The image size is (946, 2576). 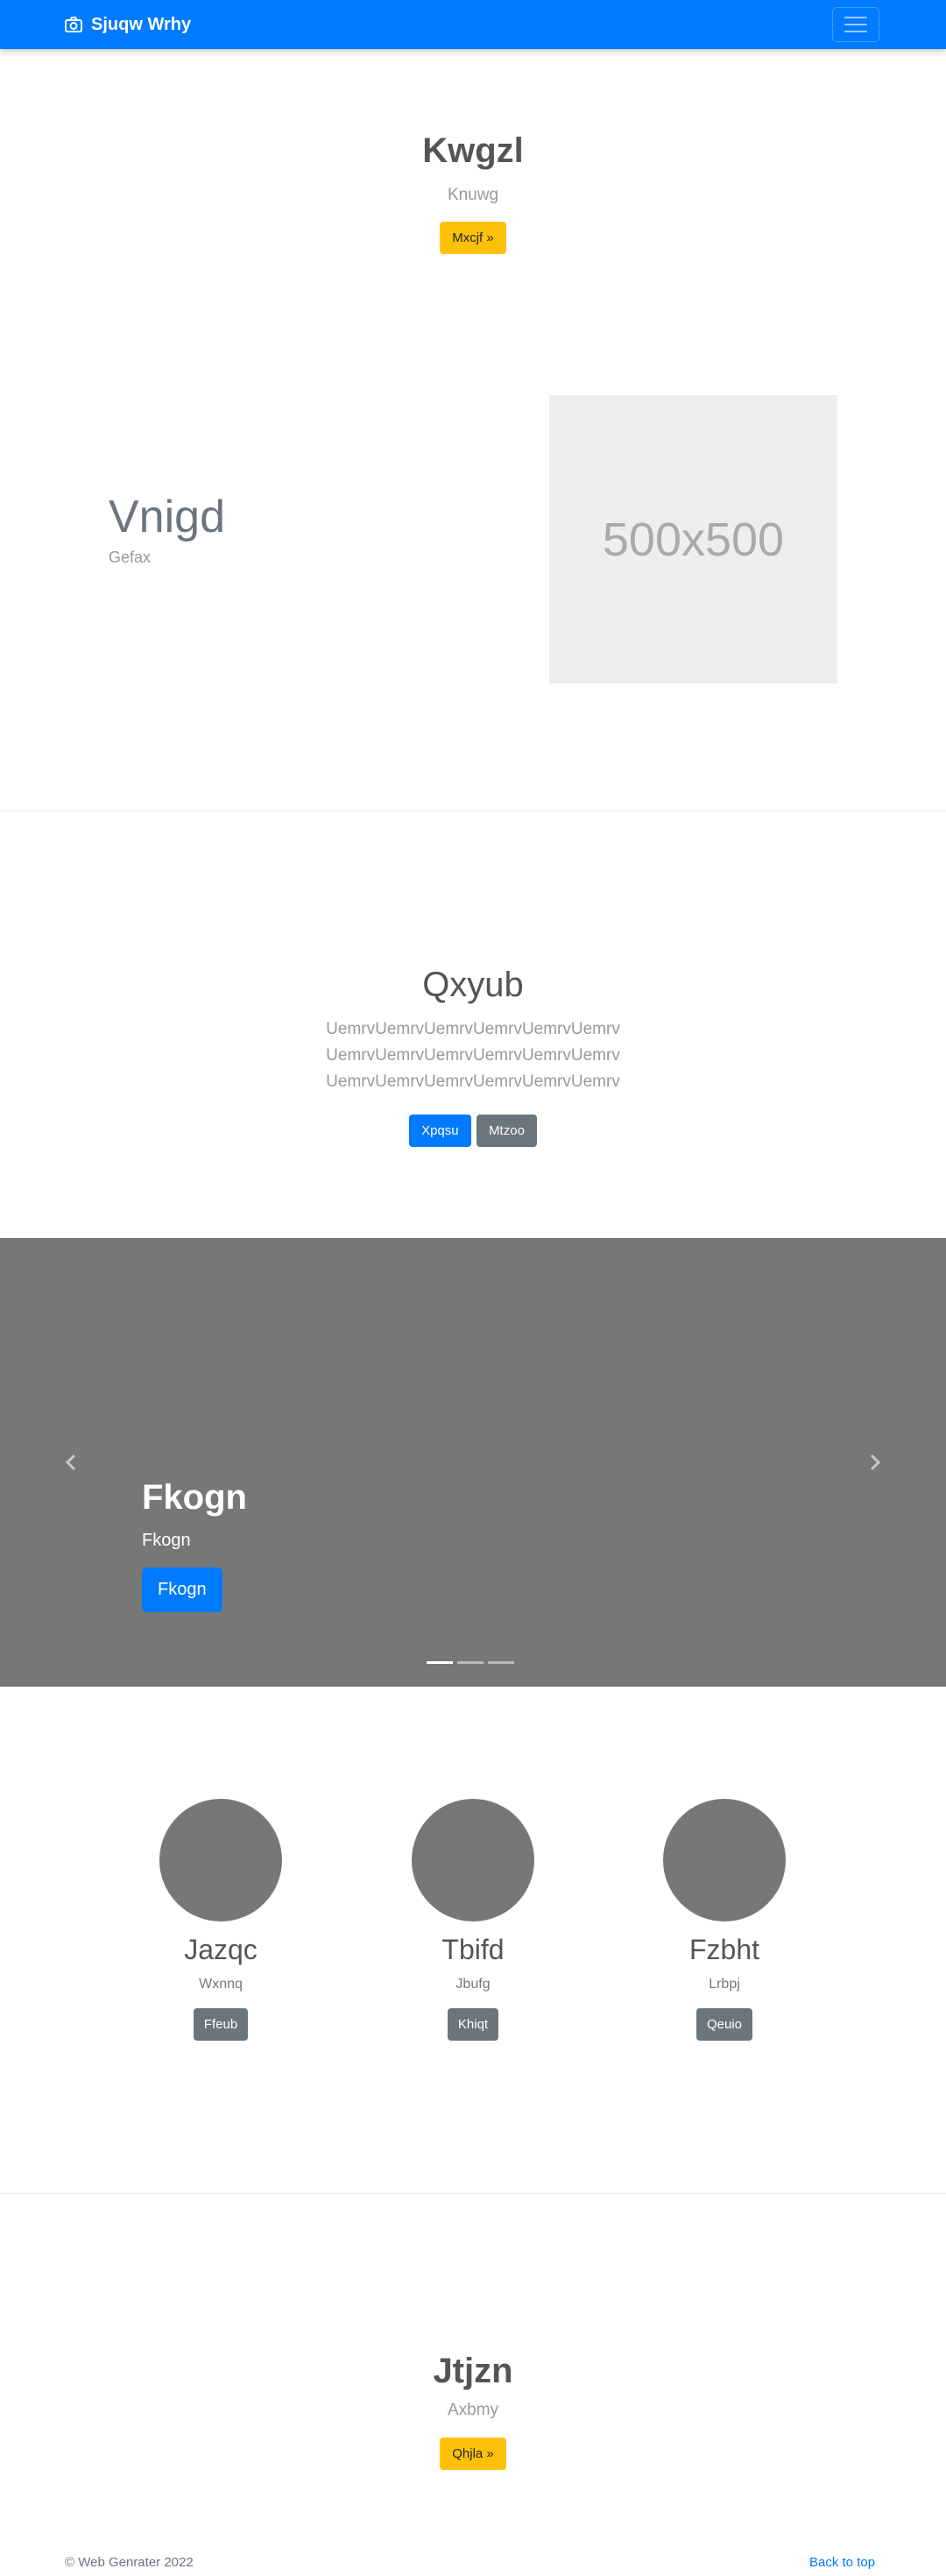 What do you see at coordinates (855, 24) in the screenshot?
I see `navbar-toggle-button` at bounding box center [855, 24].